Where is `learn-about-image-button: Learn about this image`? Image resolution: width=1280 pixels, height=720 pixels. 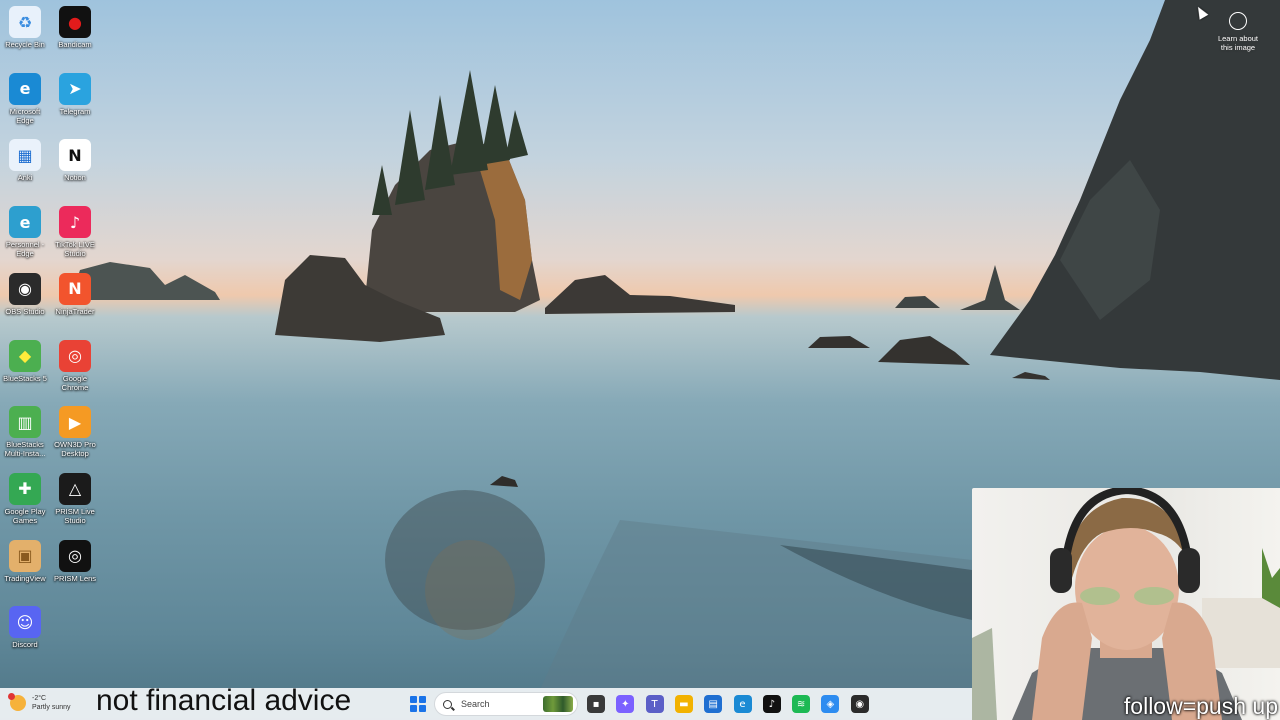
learn-about-image-button: Learn about this image is located at coordinates (1238, 31).